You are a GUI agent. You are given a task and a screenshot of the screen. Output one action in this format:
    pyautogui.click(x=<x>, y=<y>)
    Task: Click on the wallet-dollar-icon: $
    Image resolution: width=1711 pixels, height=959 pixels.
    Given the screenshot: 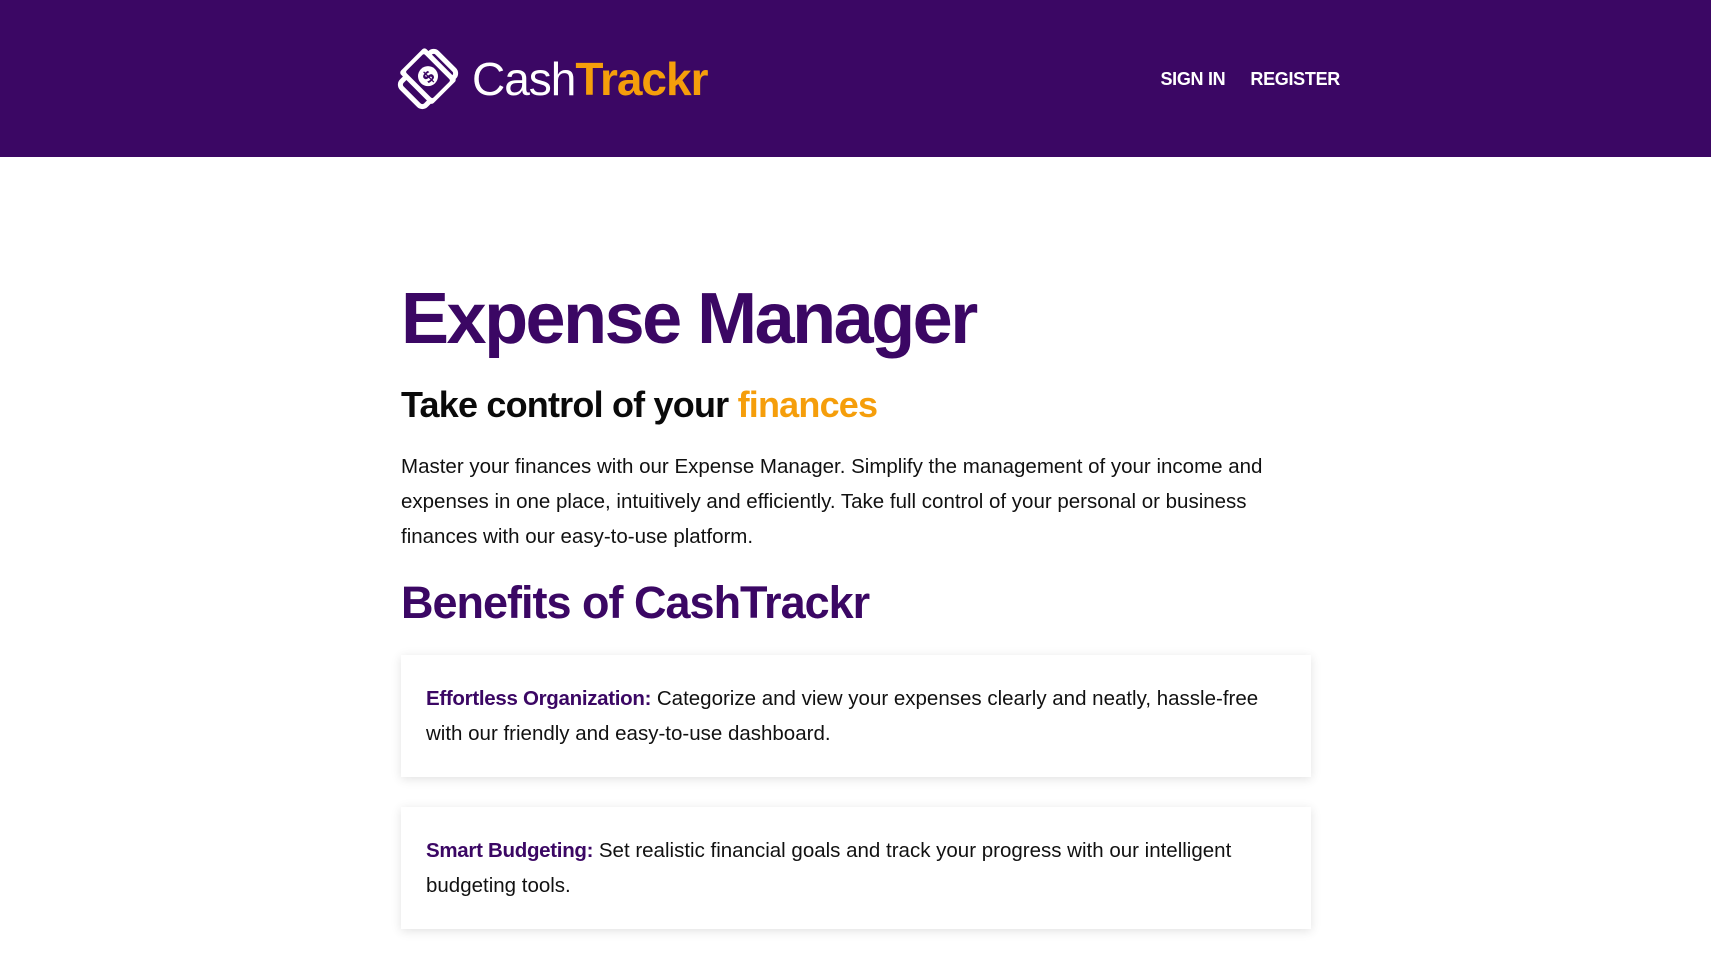 What is the action you would take?
    pyautogui.click(x=428, y=78)
    